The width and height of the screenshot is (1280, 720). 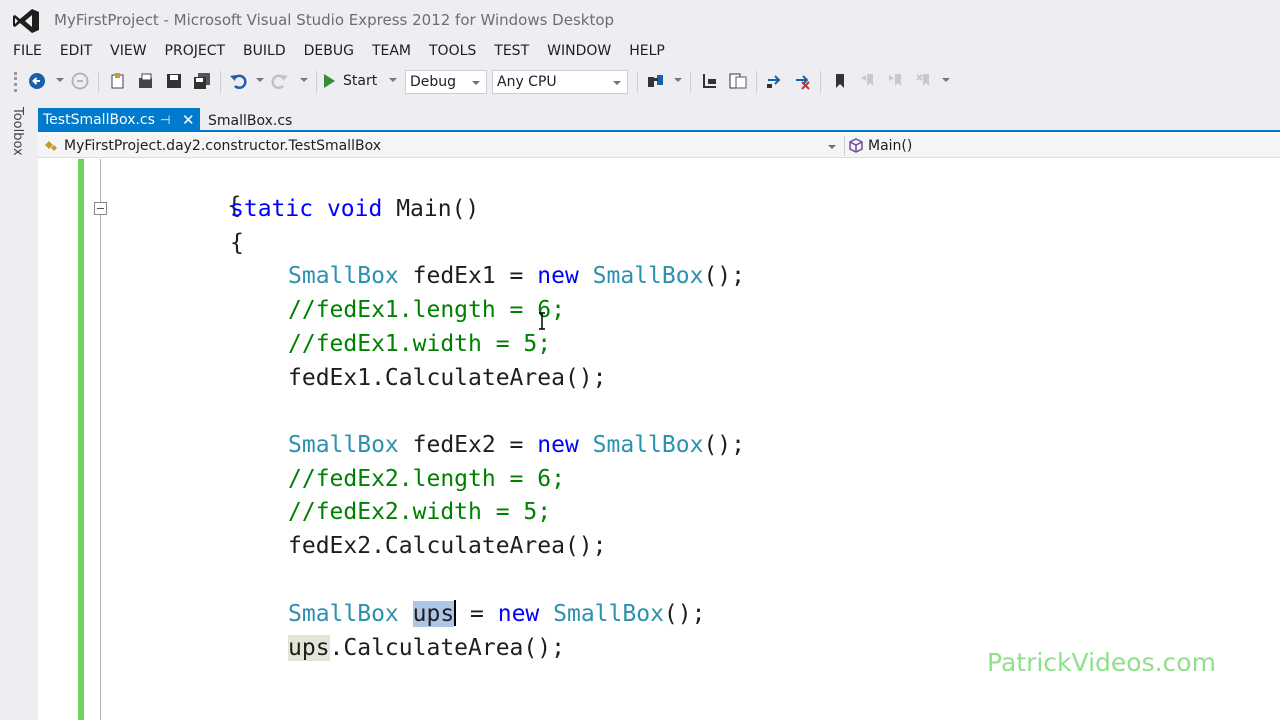 What do you see at coordinates (27, 51) in the screenshot?
I see `menu-file: FILE` at bounding box center [27, 51].